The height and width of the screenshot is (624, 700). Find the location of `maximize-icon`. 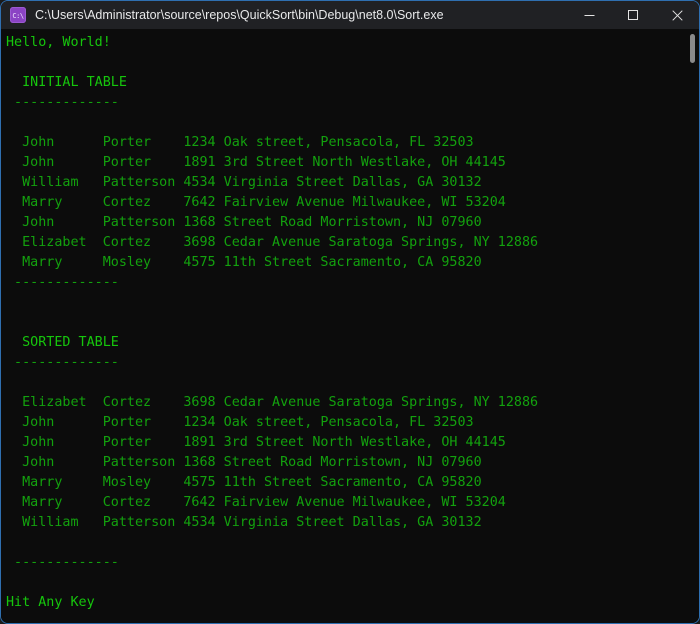

maximize-icon is located at coordinates (632, 14).